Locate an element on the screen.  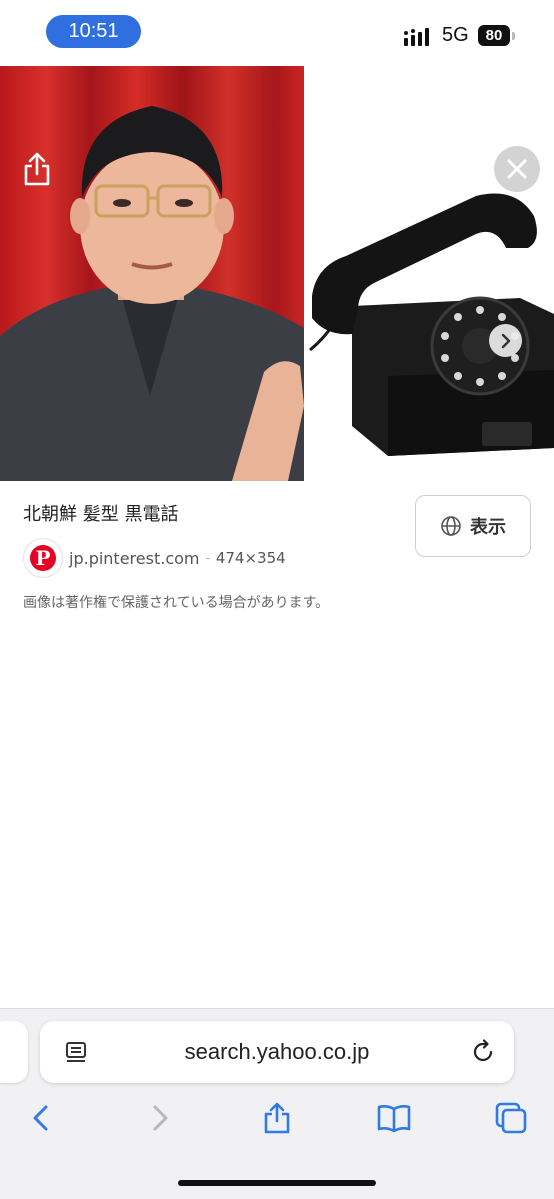
address-bar: search.yahoo.co.jp is located at coordinates (277, 1052).